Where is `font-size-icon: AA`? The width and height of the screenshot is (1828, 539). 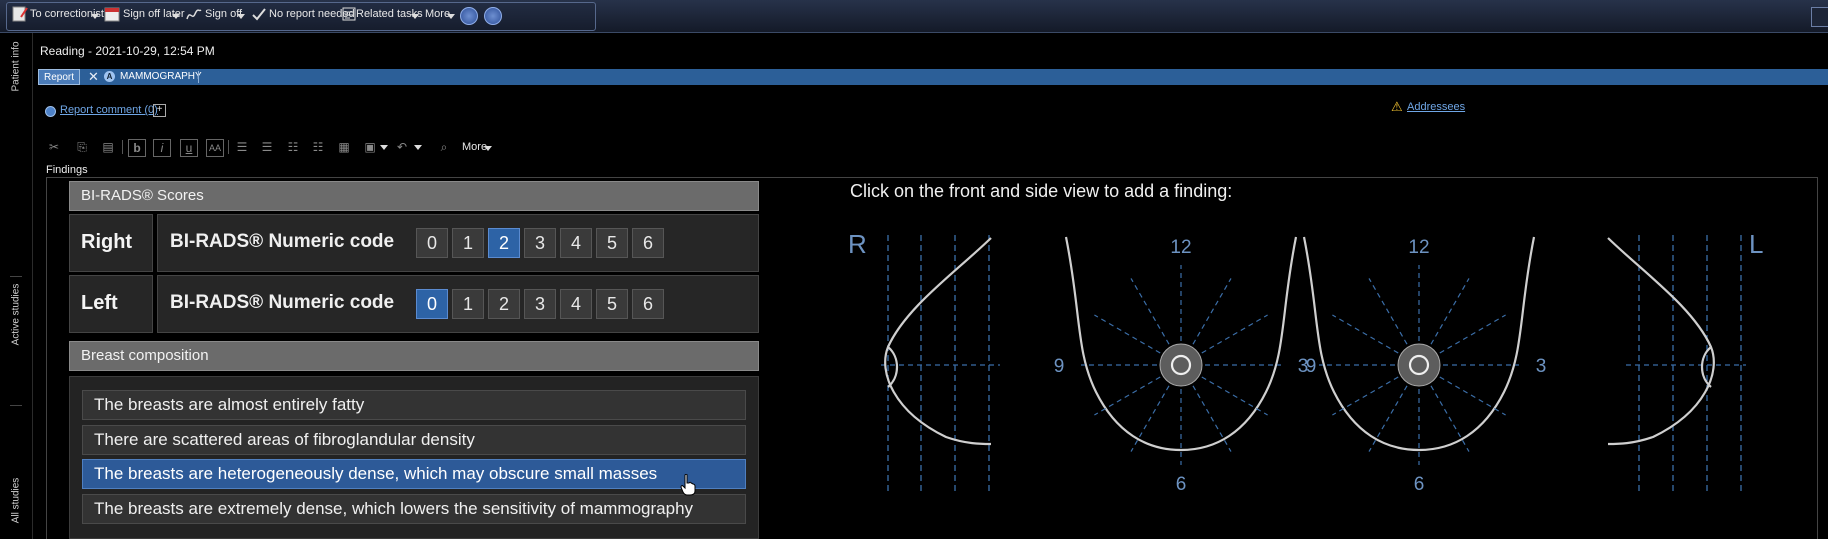
font-size-icon: AA is located at coordinates (215, 148).